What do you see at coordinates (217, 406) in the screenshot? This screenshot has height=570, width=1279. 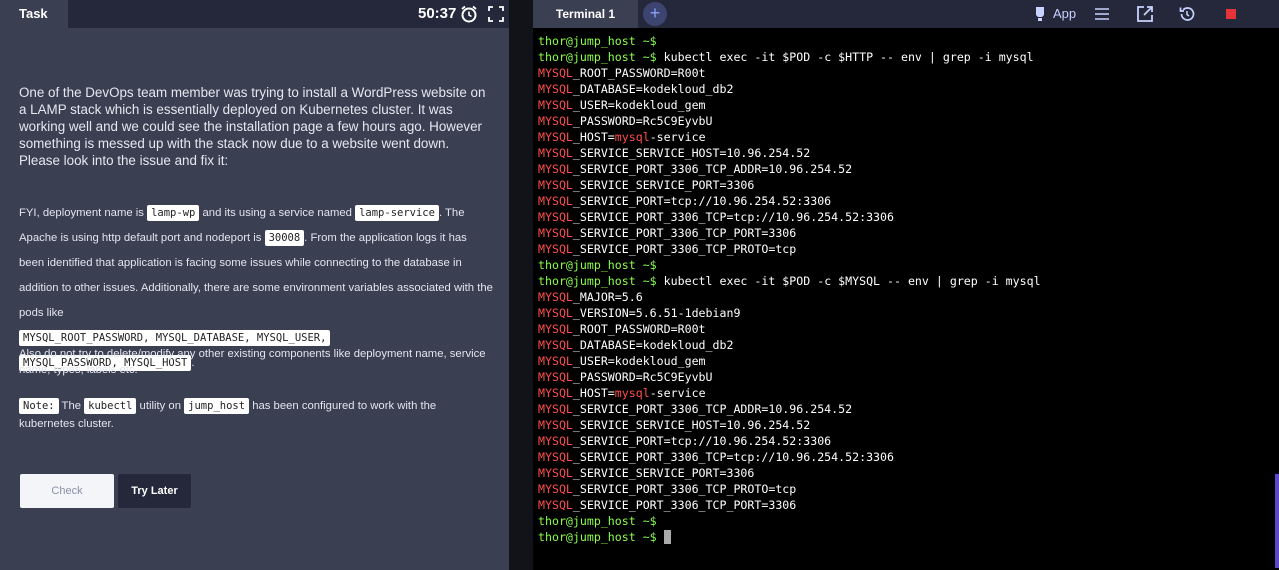 I see `jump-host-code: jump_host` at bounding box center [217, 406].